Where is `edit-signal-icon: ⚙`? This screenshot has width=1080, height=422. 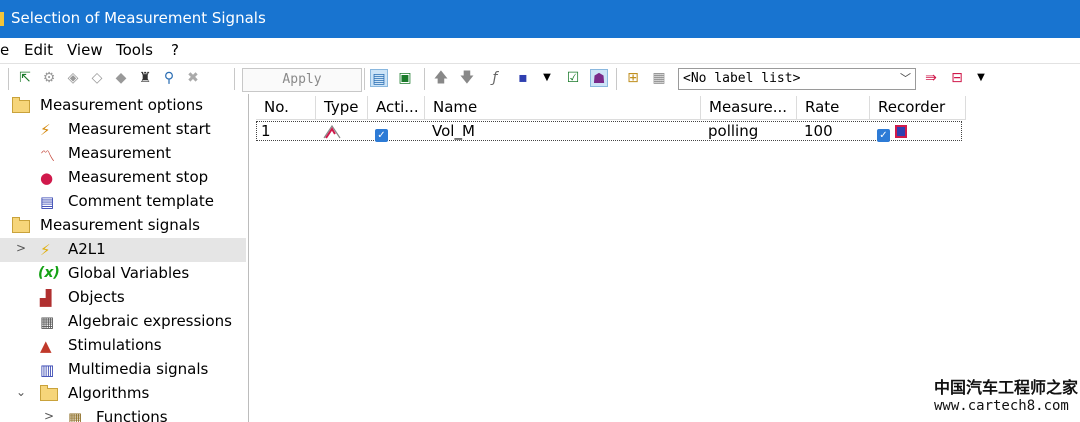
edit-signal-icon: ⚙ is located at coordinates (49, 78).